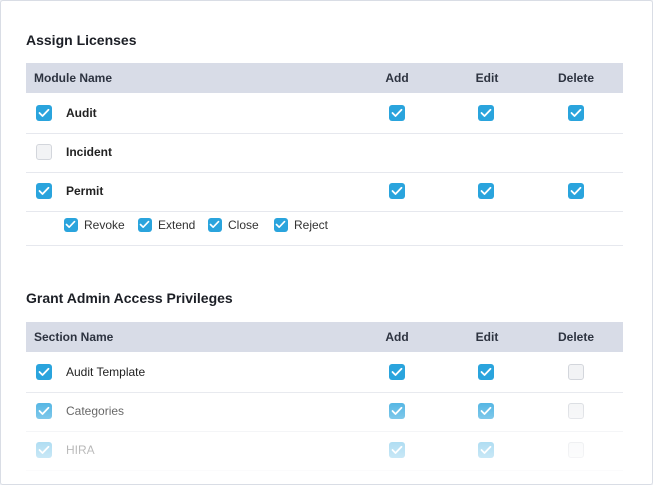 The image size is (653, 485). What do you see at coordinates (74, 337) in the screenshot?
I see `section-name-header: Section Name` at bounding box center [74, 337].